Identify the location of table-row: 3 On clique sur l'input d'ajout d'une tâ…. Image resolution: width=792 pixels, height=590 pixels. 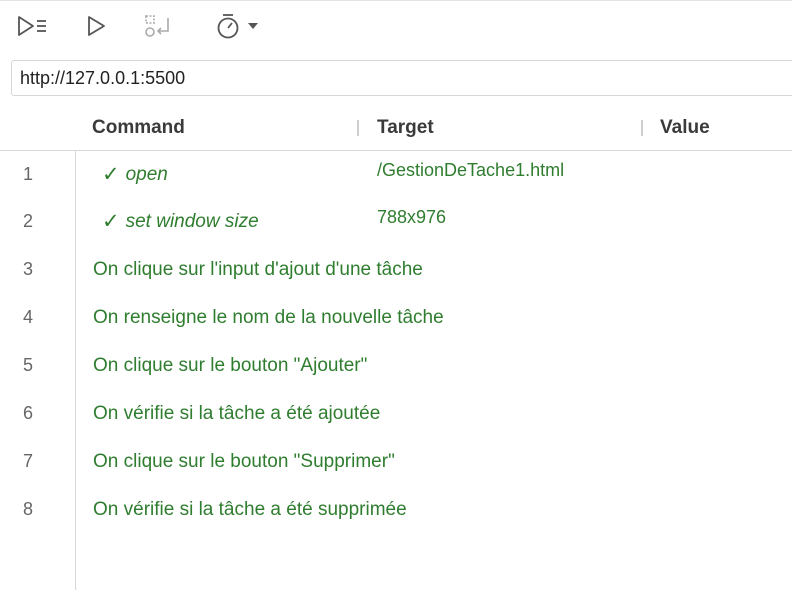
(396, 269).